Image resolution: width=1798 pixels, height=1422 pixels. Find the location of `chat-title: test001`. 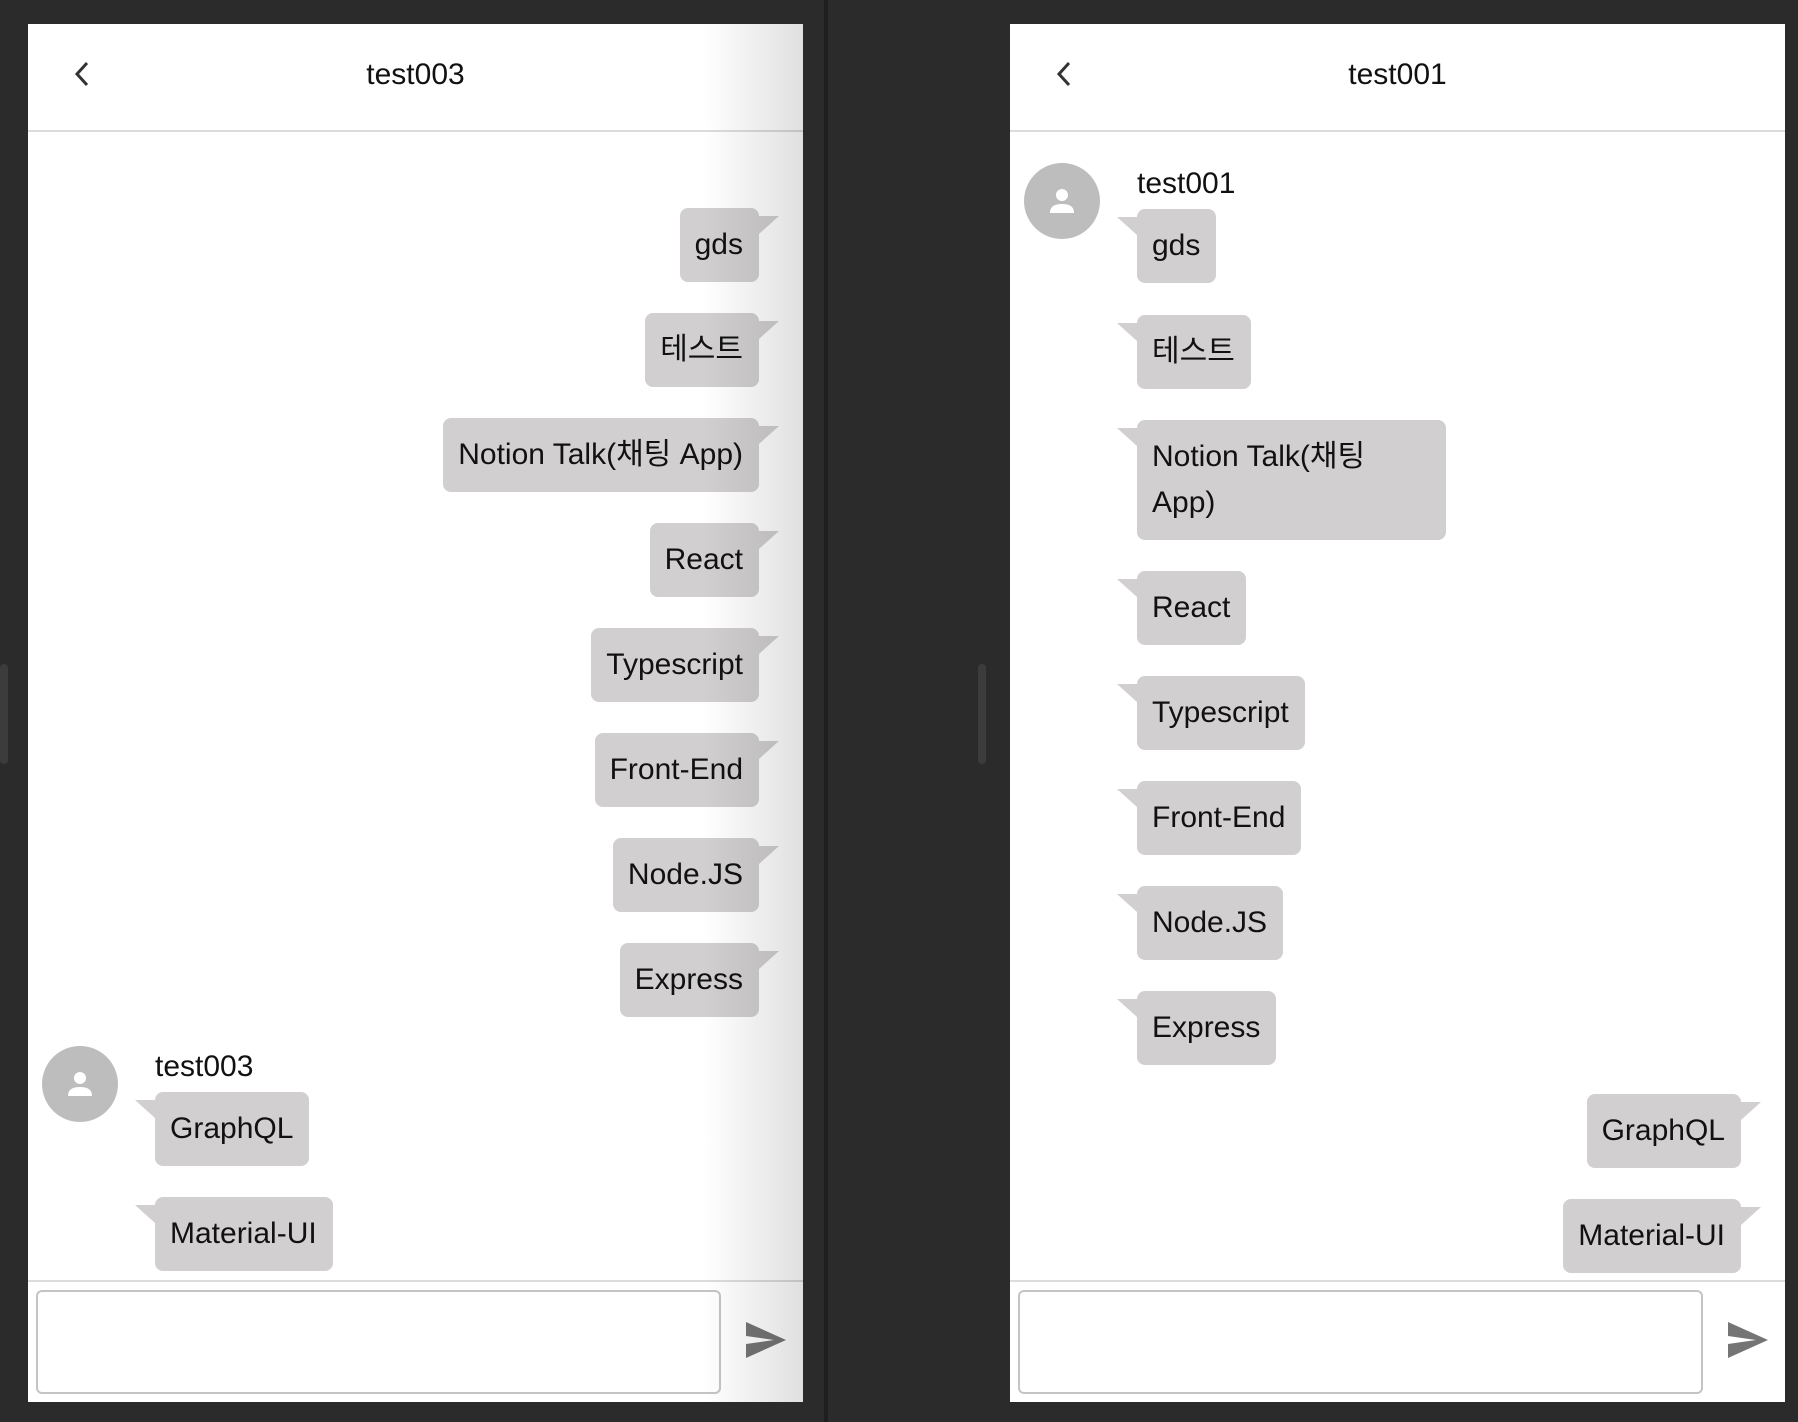

chat-title: test001 is located at coordinates (1397, 74).